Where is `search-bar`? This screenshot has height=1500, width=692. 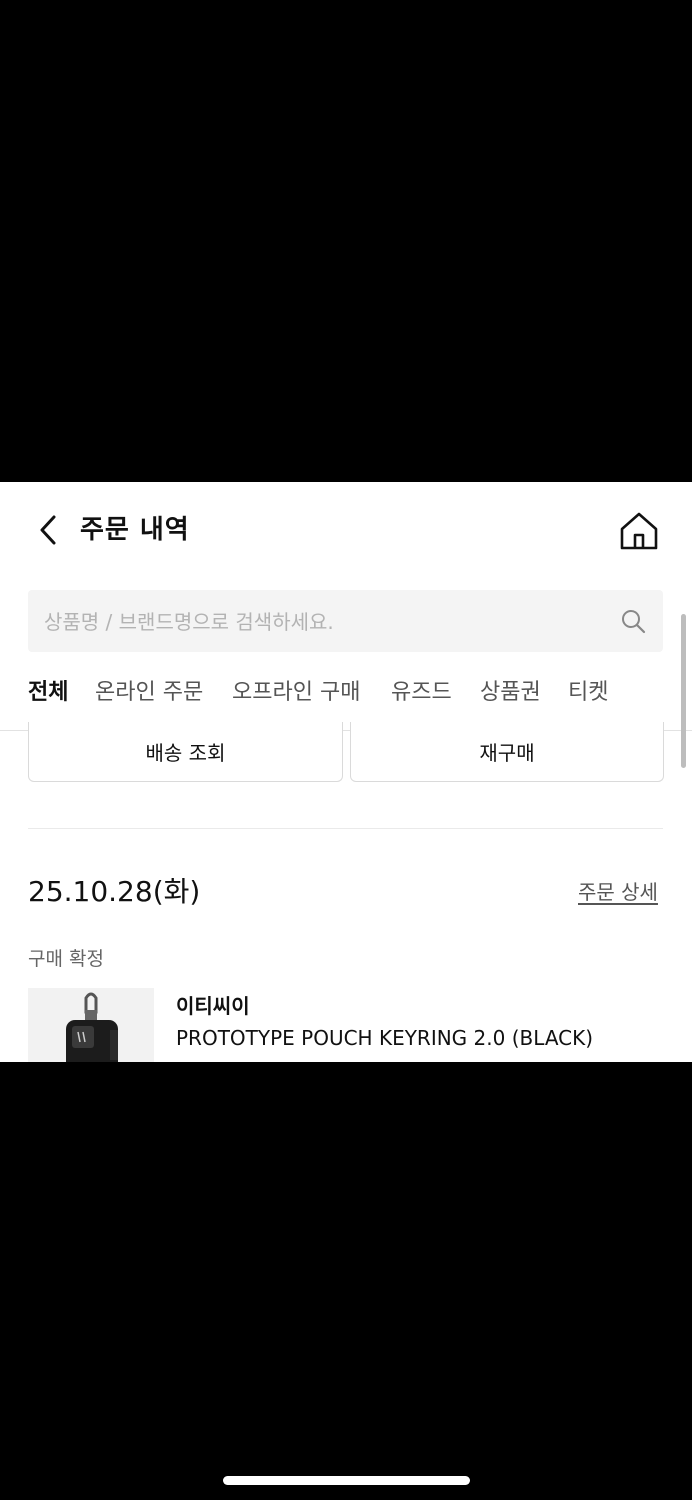
search-bar is located at coordinates (345, 622).